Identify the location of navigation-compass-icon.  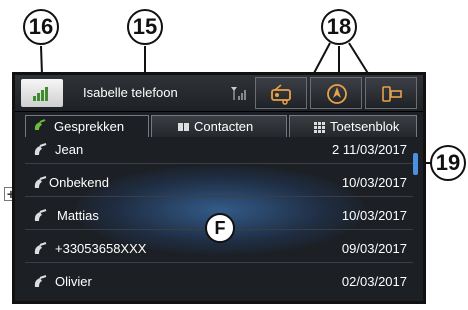
(337, 94).